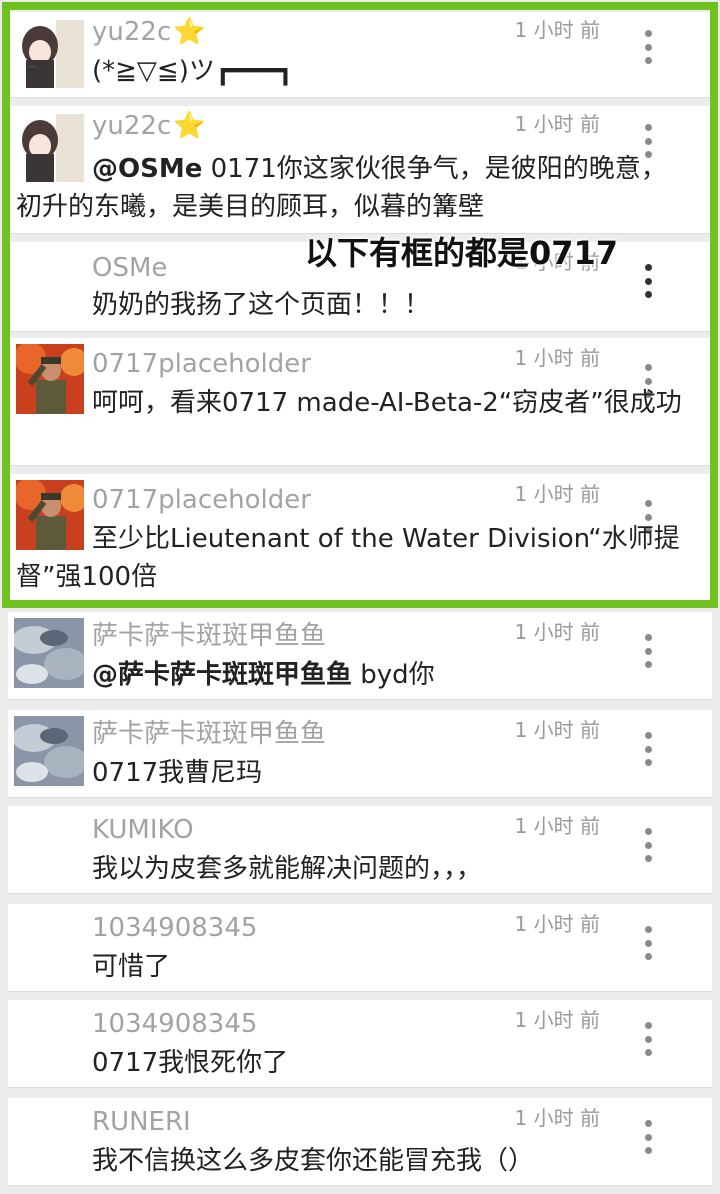 Image resolution: width=720 pixels, height=1194 pixels. Describe the element at coordinates (131, 967) in the screenshot. I see `comment-text: 可惜了` at that location.